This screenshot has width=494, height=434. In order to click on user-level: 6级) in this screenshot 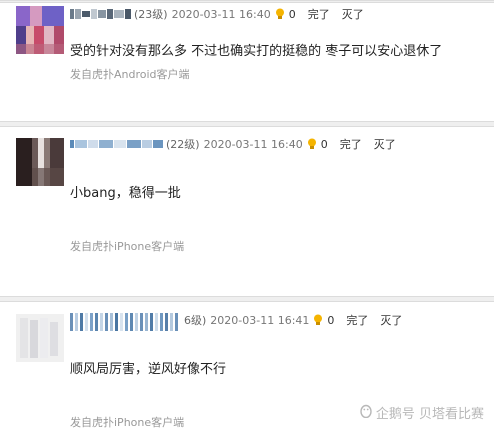, I will do `click(195, 320)`.